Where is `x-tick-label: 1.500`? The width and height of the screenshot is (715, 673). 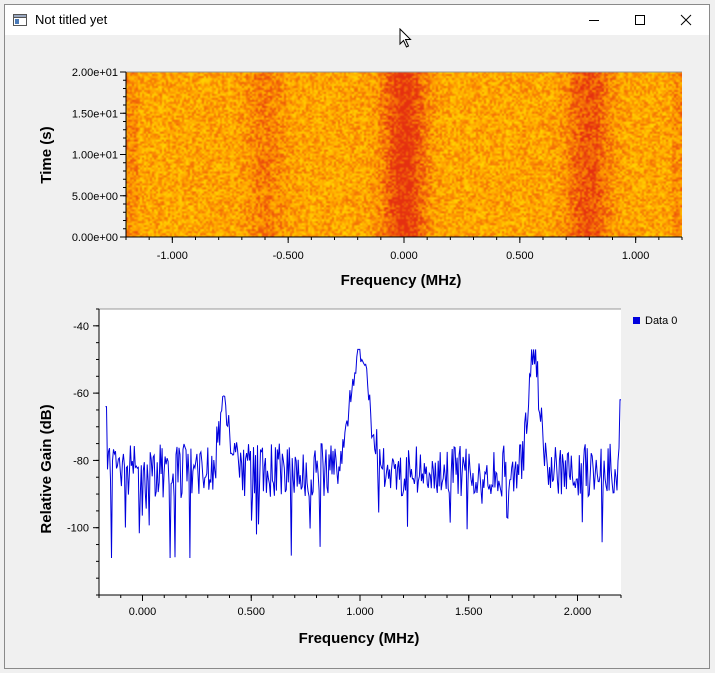 x-tick-label: 1.500 is located at coordinates (469, 612).